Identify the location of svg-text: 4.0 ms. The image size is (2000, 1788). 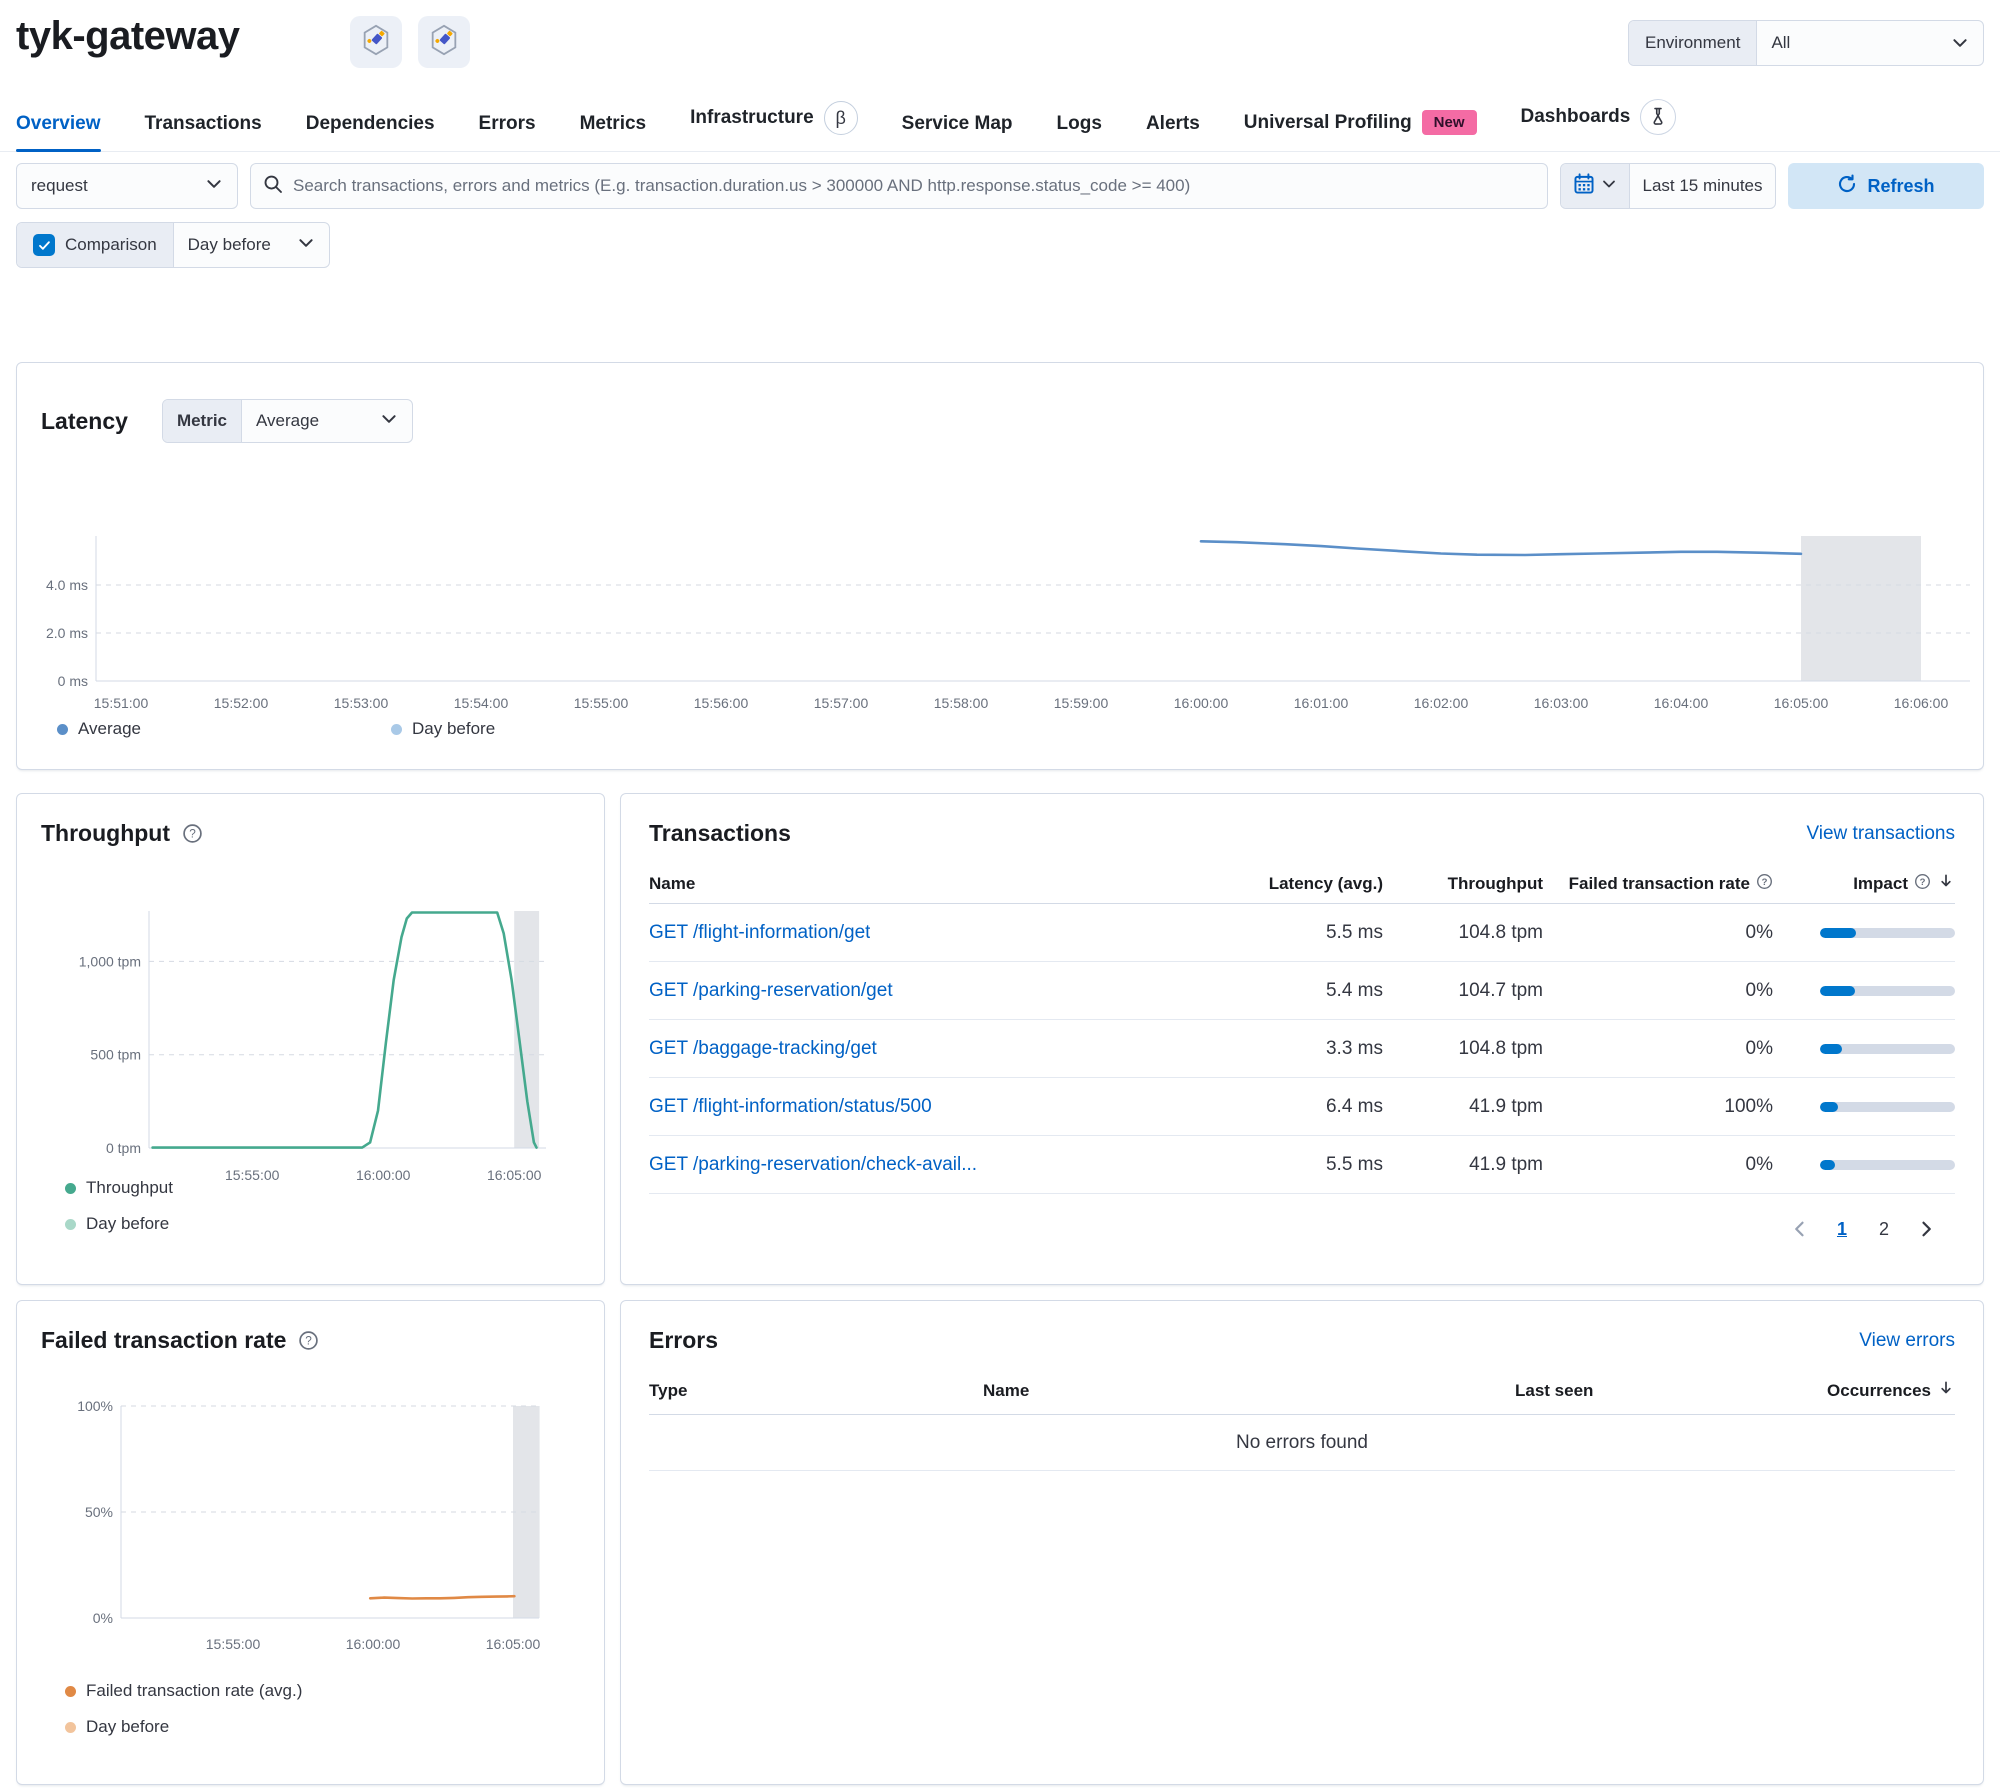
(67, 585).